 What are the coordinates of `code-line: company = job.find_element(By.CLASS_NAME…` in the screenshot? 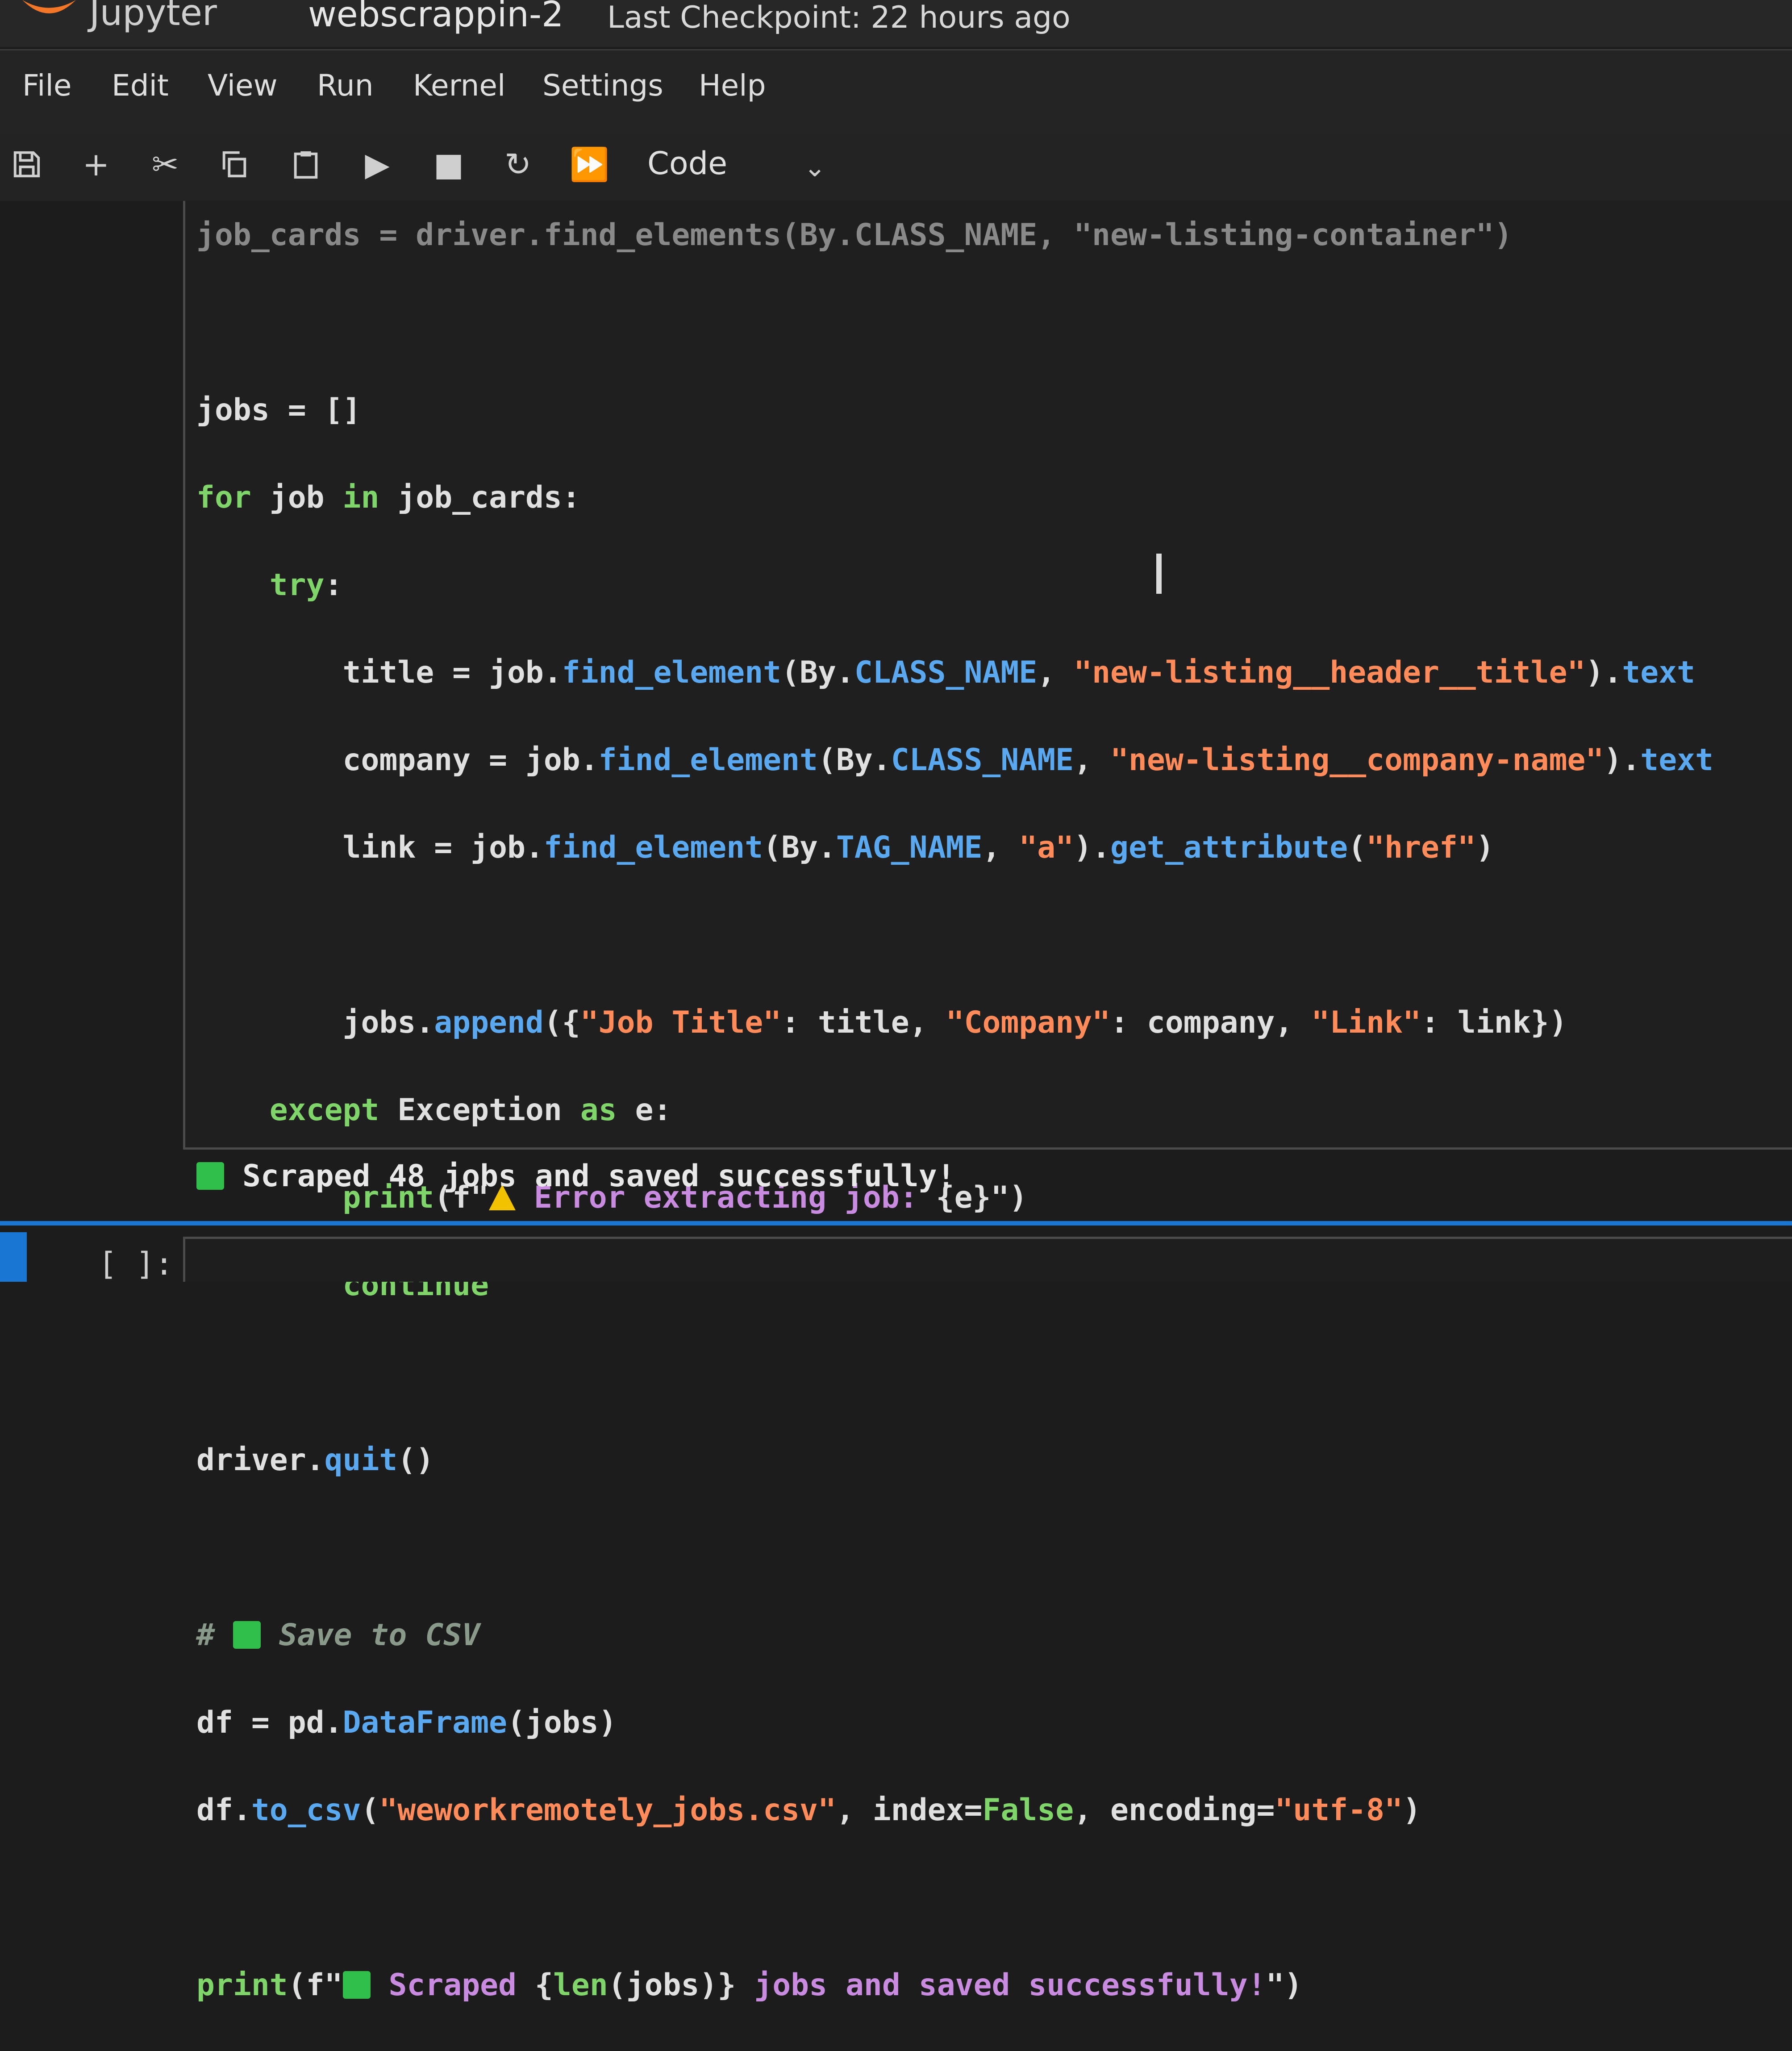 It's located at (955, 760).